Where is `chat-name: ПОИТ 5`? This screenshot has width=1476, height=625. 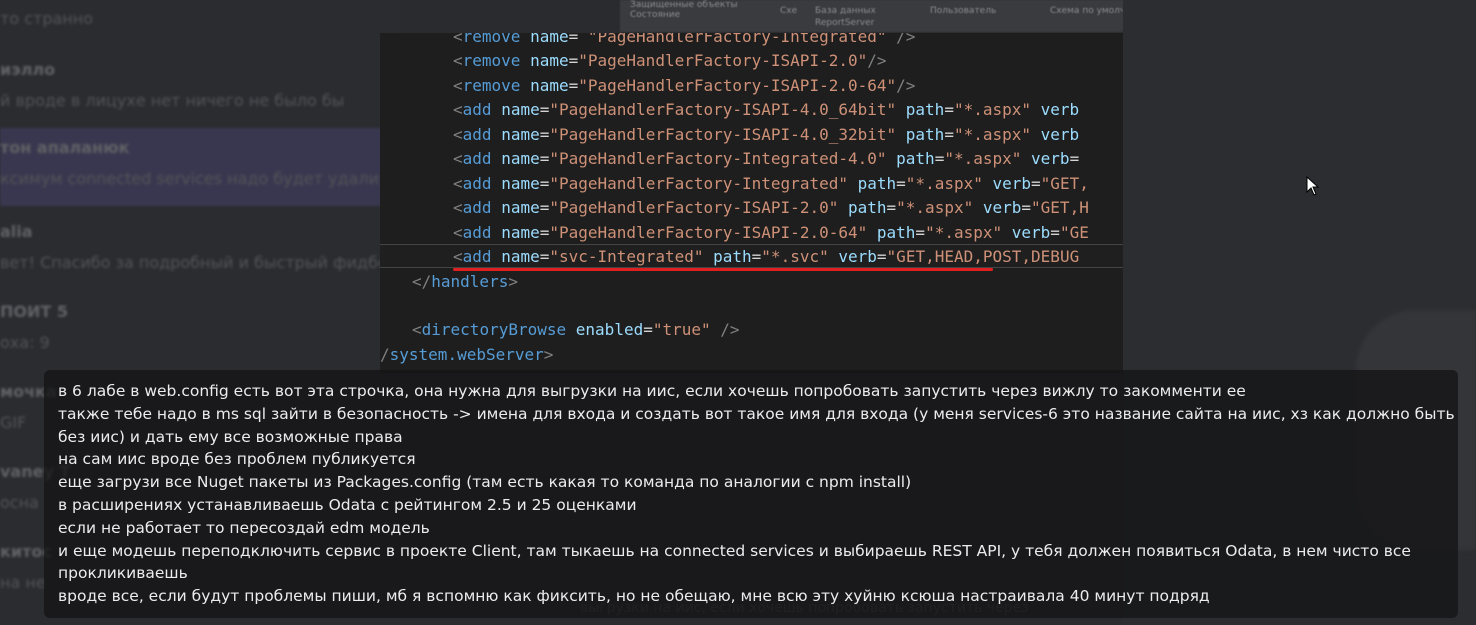
chat-name: ПОИТ 5 is located at coordinates (34, 311).